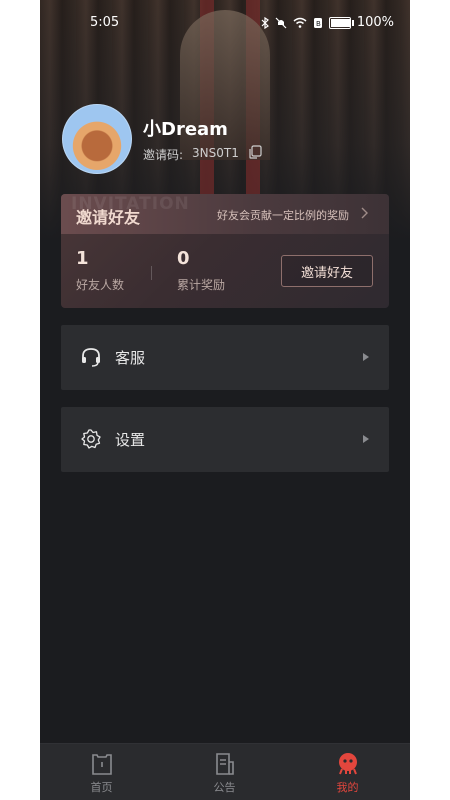 The height and width of the screenshot is (800, 450). I want to click on invite-friends-button: 邀请好友, so click(327, 271).